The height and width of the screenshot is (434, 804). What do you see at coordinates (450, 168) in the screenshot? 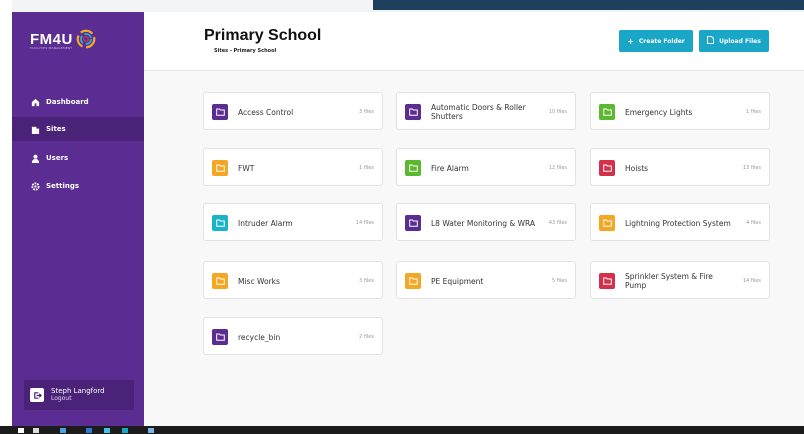
I see `folder-name: Fire Alarm` at bounding box center [450, 168].